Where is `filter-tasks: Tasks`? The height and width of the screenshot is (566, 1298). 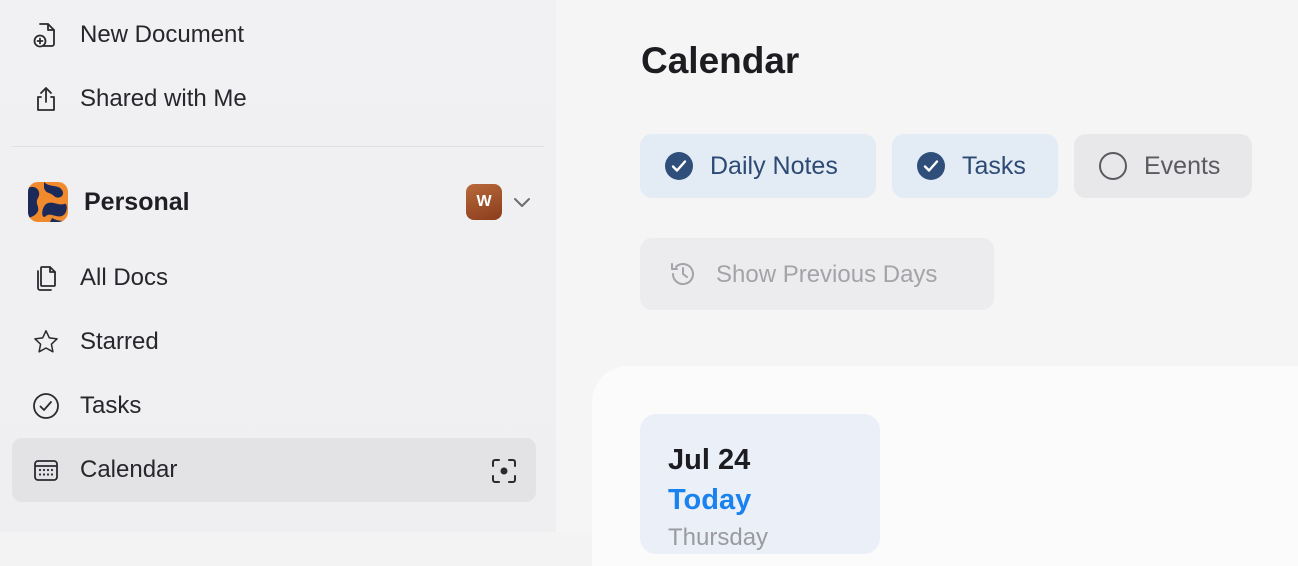 filter-tasks: Tasks is located at coordinates (975, 166).